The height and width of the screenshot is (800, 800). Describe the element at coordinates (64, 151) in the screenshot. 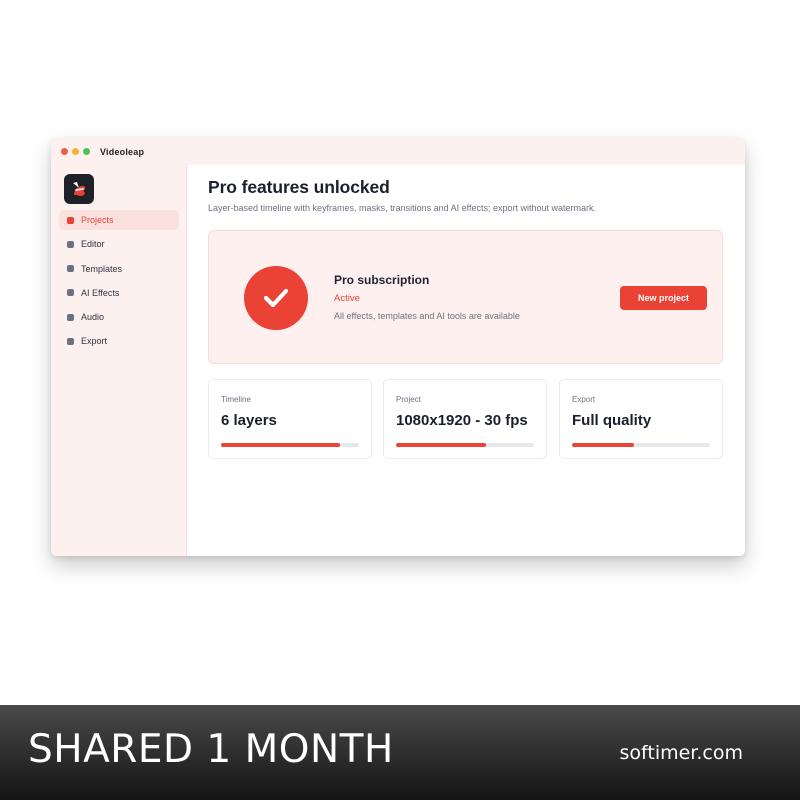

I see `close-window-button` at that location.